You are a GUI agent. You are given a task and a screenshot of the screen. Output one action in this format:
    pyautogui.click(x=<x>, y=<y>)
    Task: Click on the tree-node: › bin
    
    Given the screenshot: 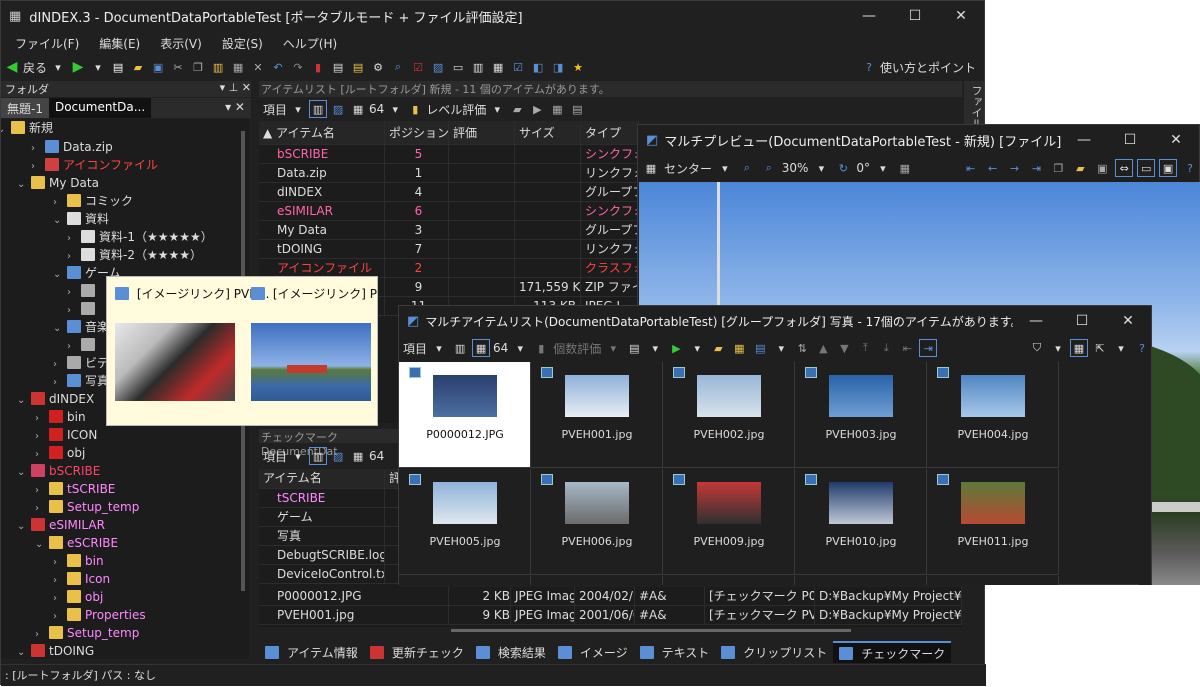 What is the action you would take?
    pyautogui.click(x=60, y=417)
    